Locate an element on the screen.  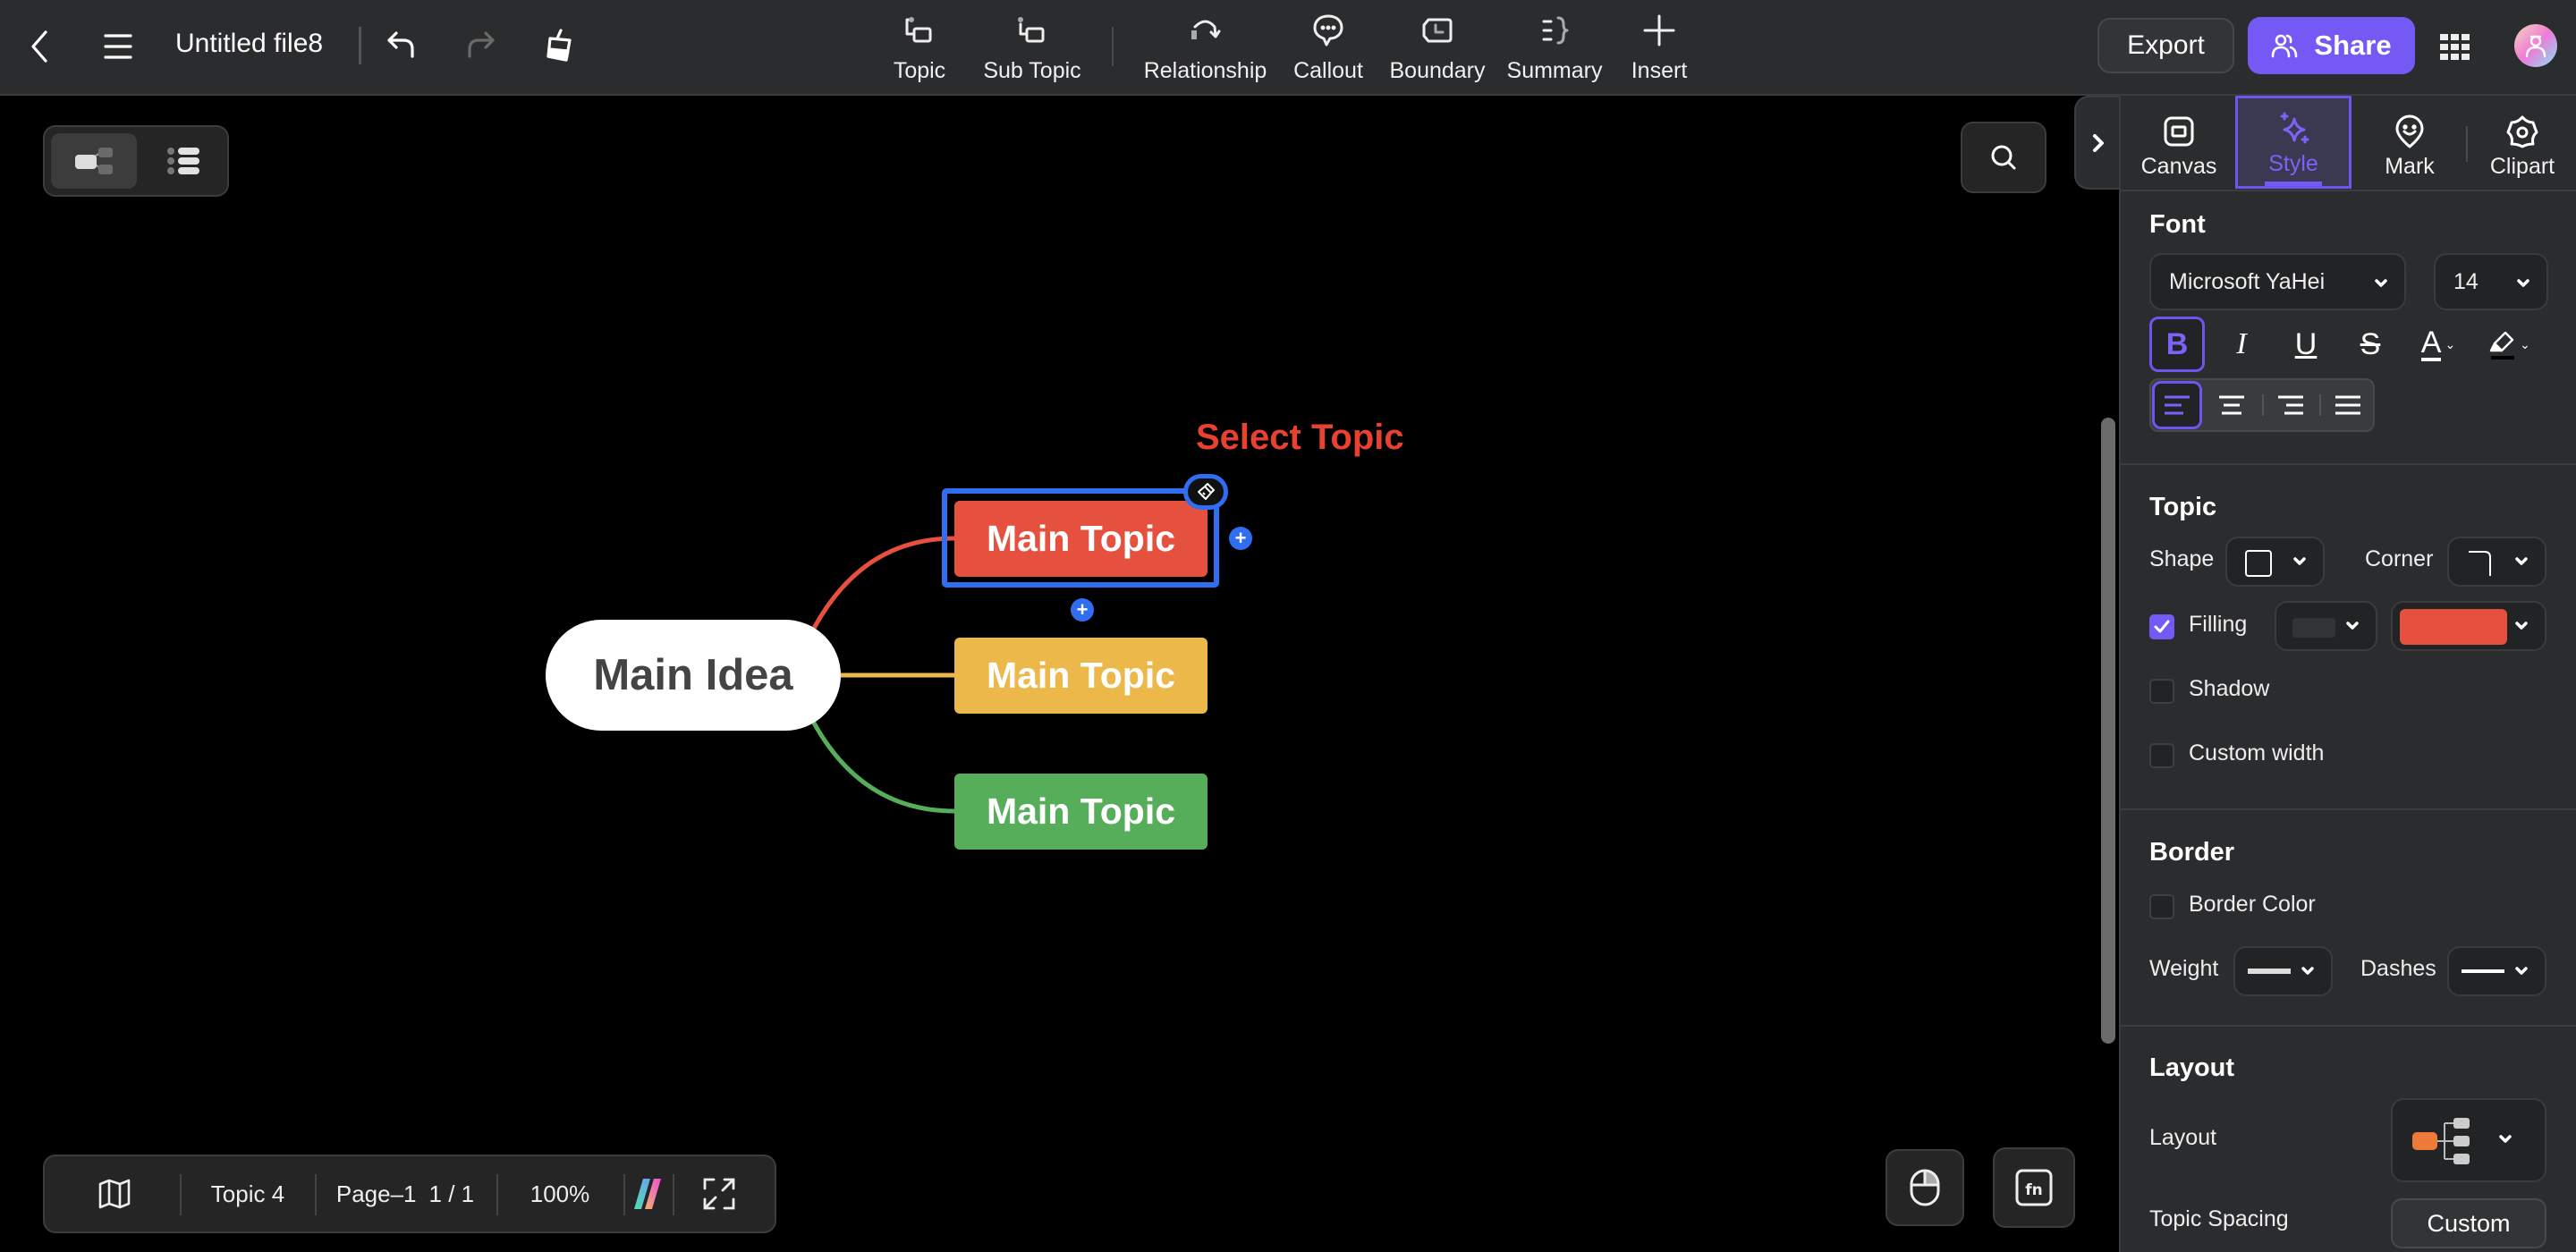
shape-select is located at coordinates (2275, 562).